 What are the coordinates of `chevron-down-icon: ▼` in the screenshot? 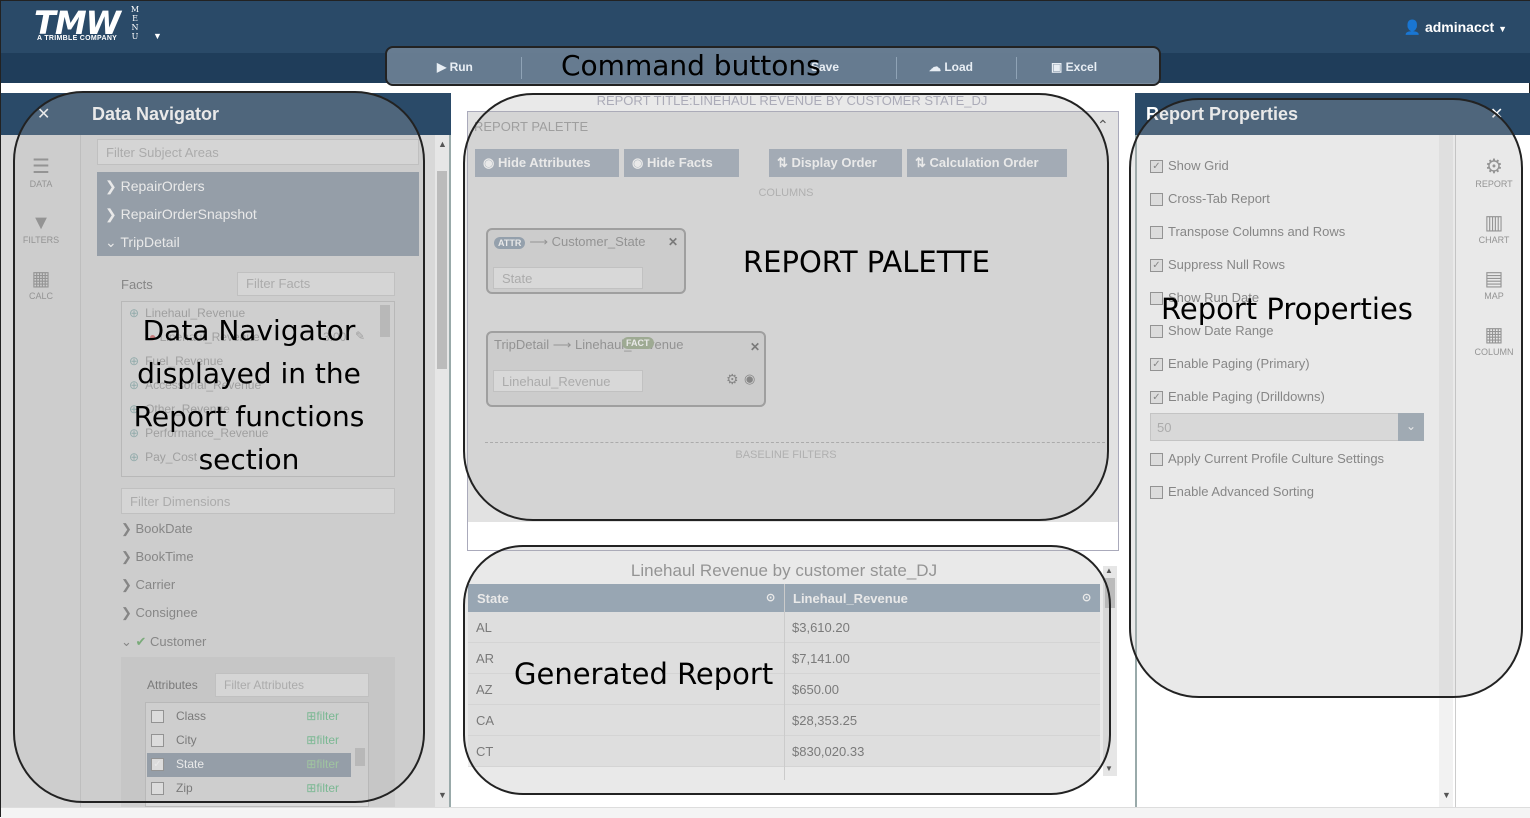 It's located at (1502, 29).